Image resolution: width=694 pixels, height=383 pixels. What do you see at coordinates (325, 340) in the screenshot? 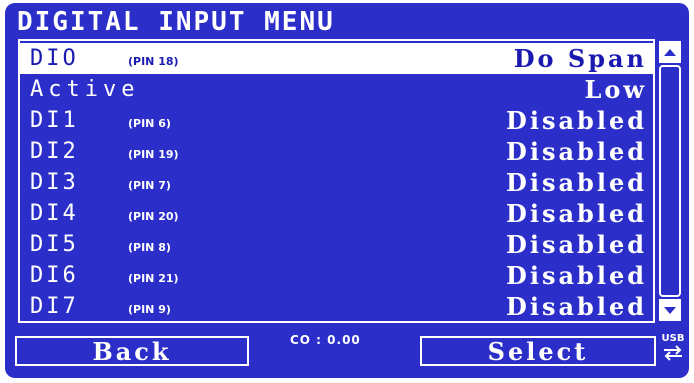
I see `status-readout: CO : 0.00` at bounding box center [325, 340].